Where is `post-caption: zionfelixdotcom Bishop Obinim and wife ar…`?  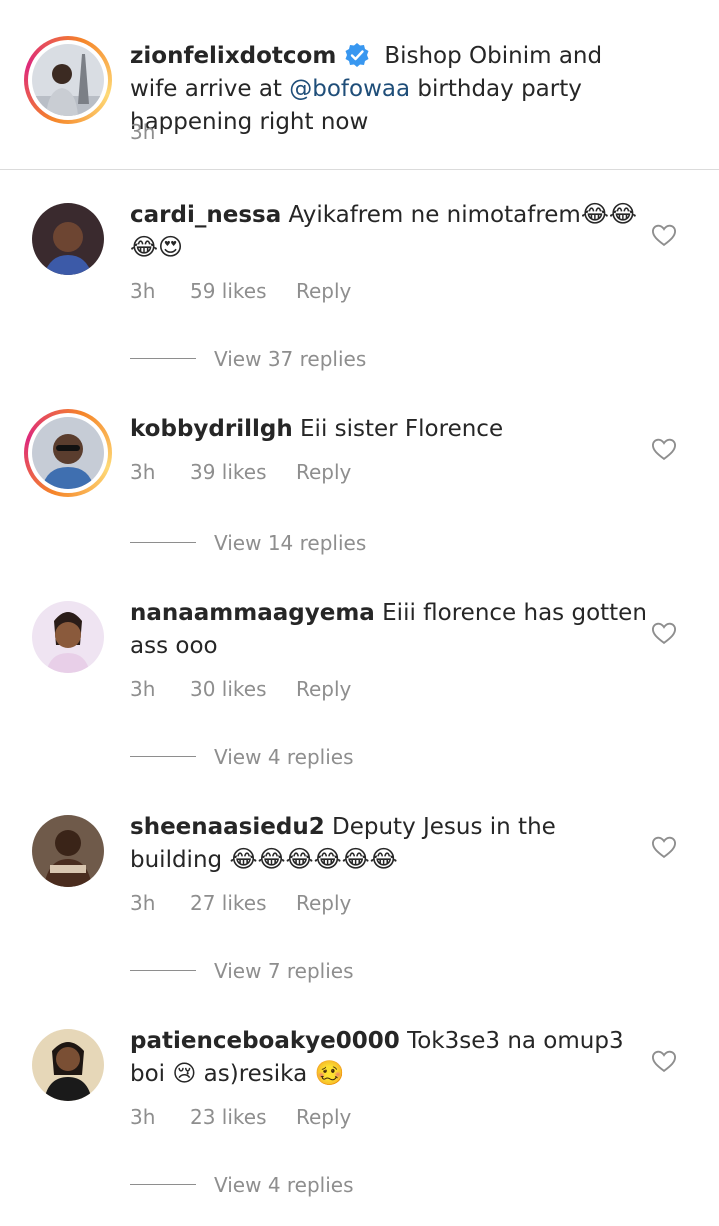
post-caption: zionfelixdotcom Bishop Obinim and wife ar… is located at coordinates (359, 85).